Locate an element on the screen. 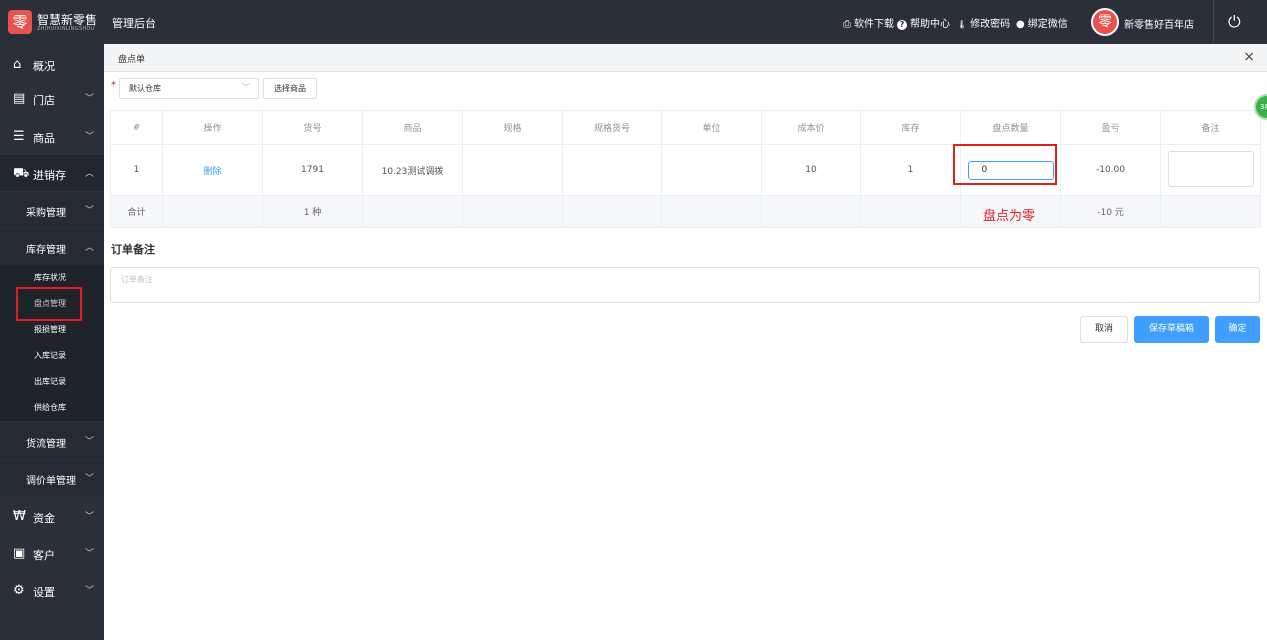 The height and width of the screenshot is (640, 1267). brand-subtitle: ZHIHUIXINLINGSHOU is located at coordinates (66, 29).